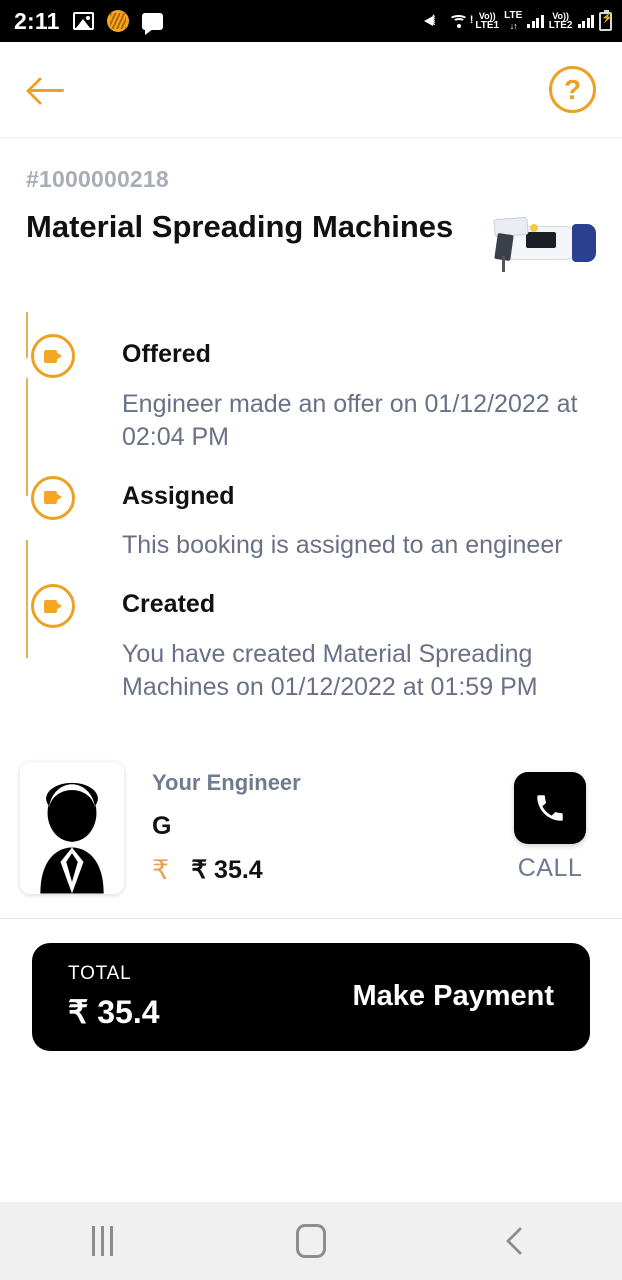  What do you see at coordinates (560, 21) in the screenshot?
I see `volte2-icon: Vo)) LTE2` at bounding box center [560, 21].